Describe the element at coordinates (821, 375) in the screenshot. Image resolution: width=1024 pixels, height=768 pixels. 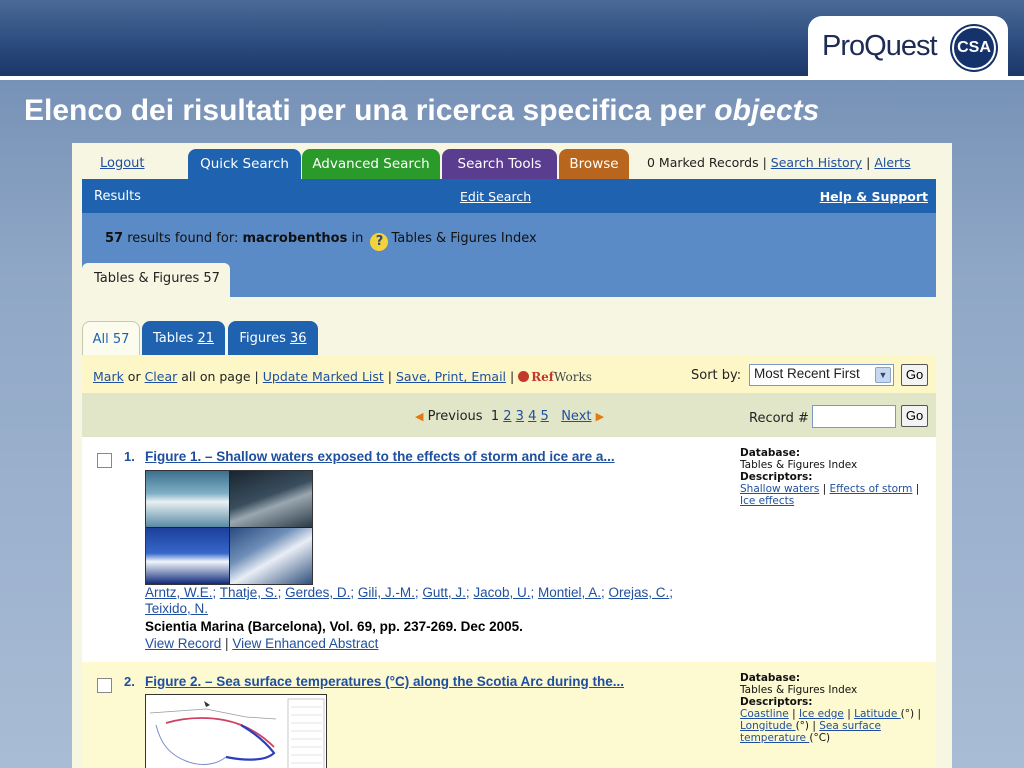
I see `sort-select: Most Recent First ▼` at that location.